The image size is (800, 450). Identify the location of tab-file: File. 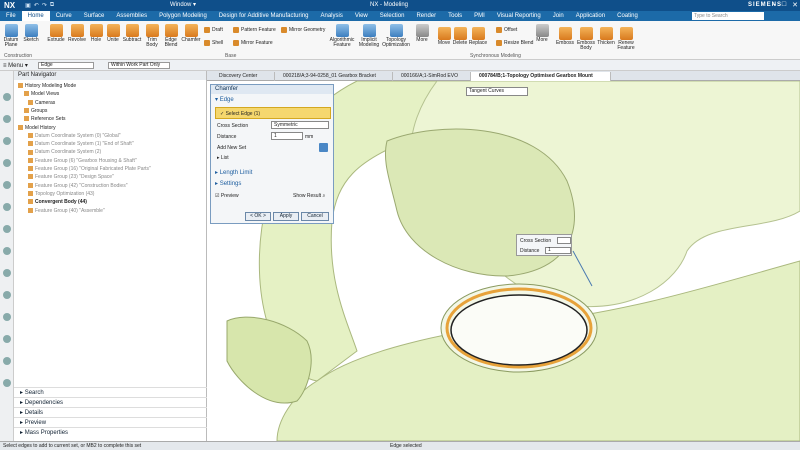
(11, 16).